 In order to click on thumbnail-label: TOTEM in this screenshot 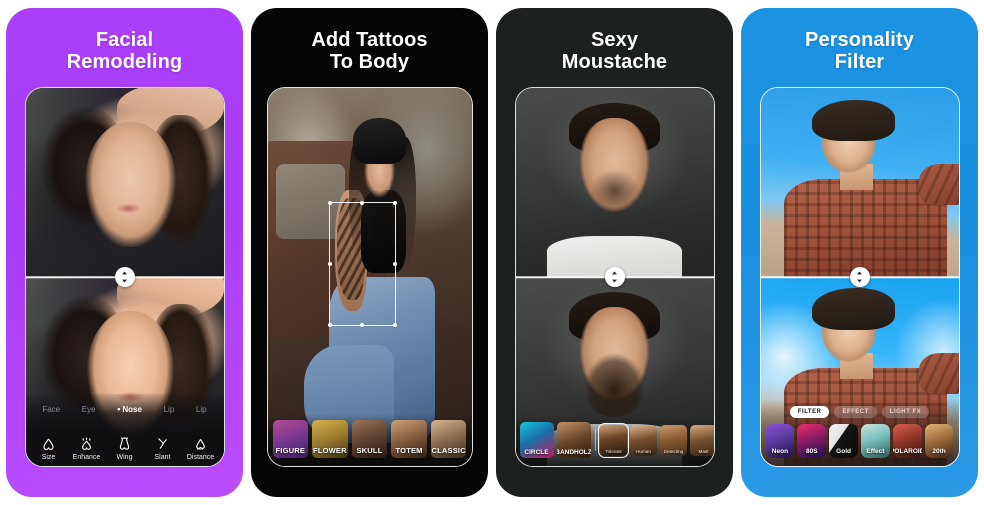, I will do `click(409, 450)`.